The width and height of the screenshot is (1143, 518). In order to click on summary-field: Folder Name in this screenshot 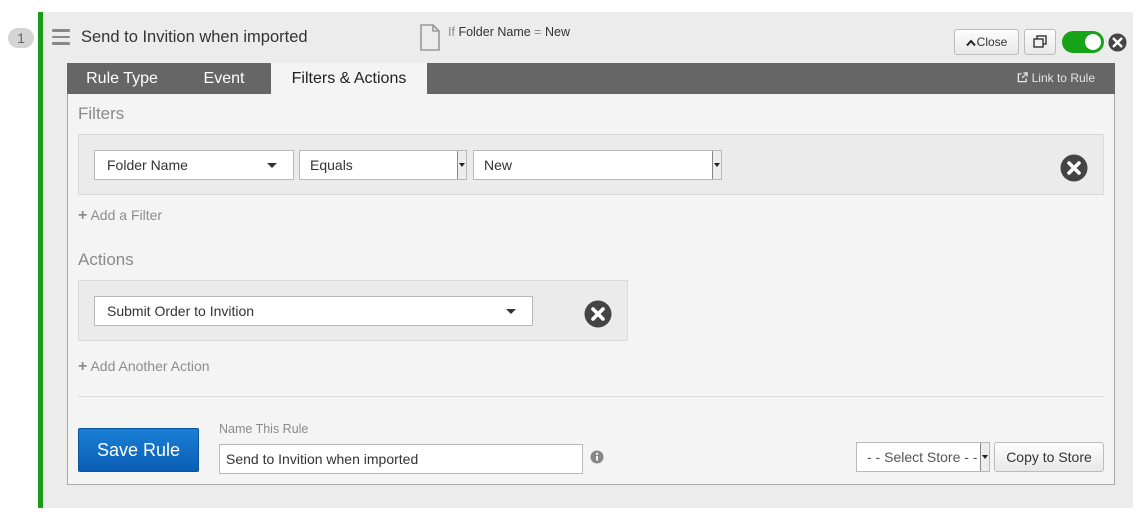, I will do `click(494, 32)`.